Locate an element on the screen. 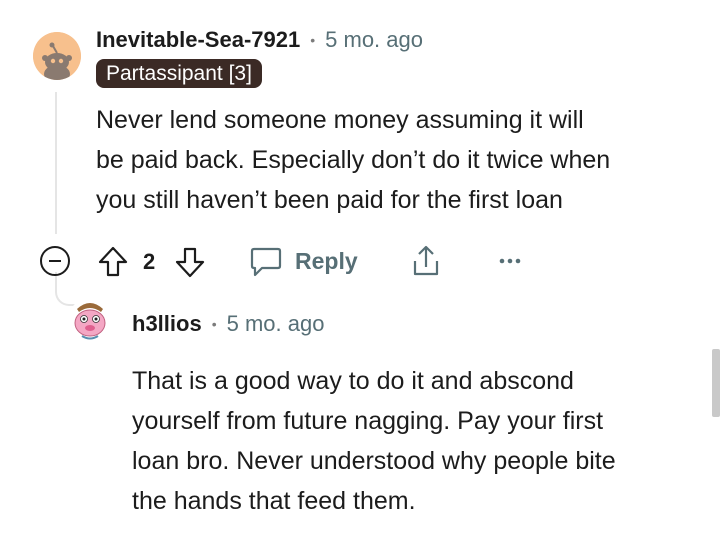  more-dots-icon is located at coordinates (510, 261).